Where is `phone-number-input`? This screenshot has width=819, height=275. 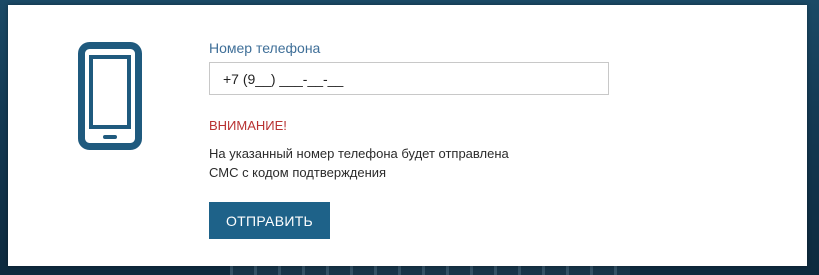 phone-number-input is located at coordinates (409, 78).